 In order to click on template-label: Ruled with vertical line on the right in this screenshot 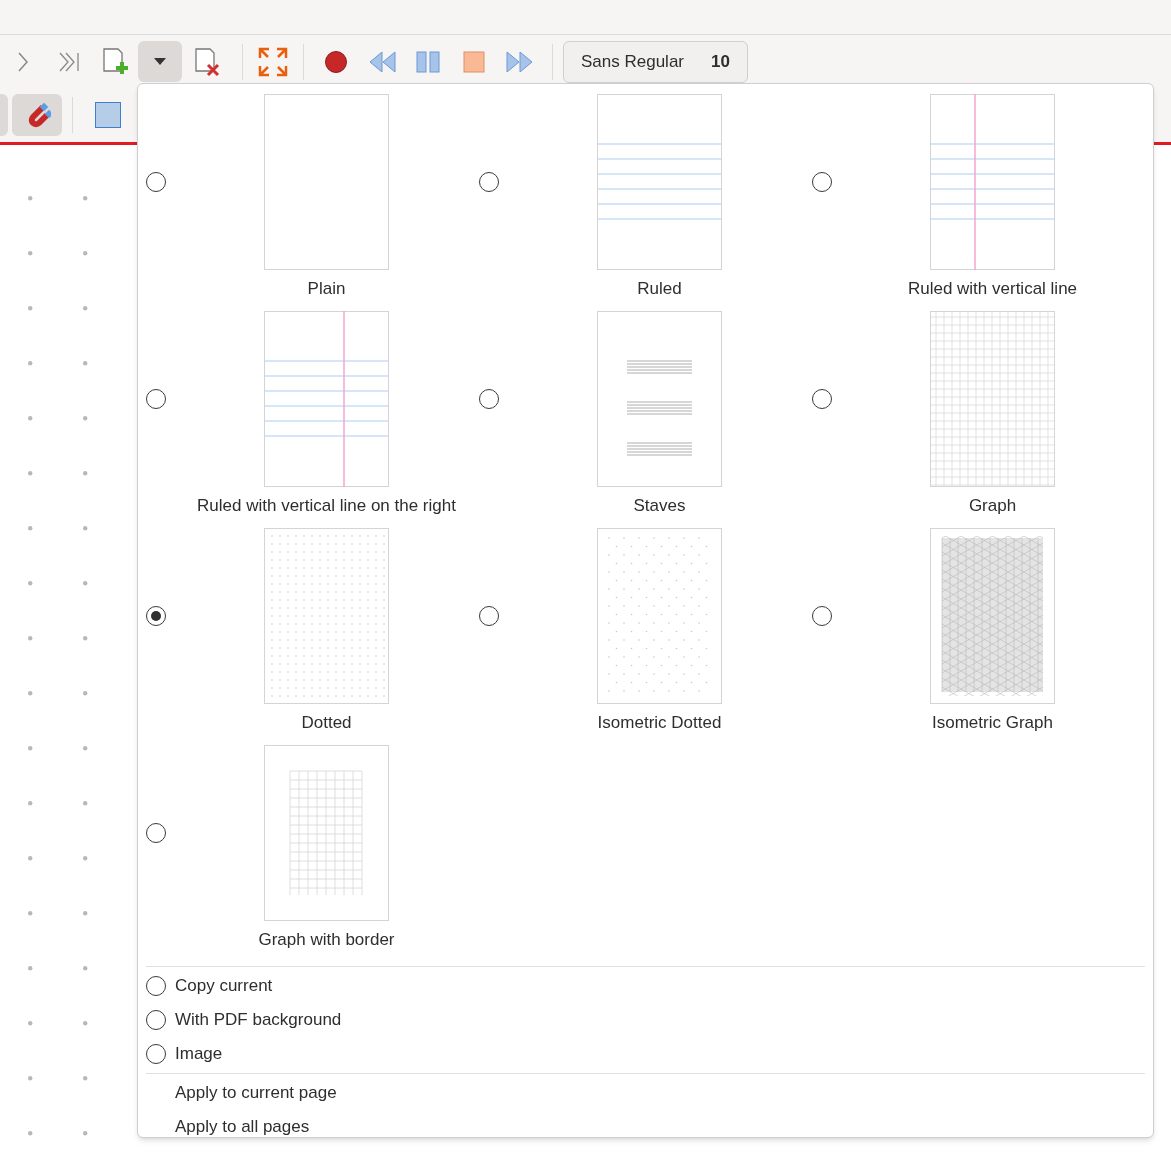, I will do `click(326, 506)`.